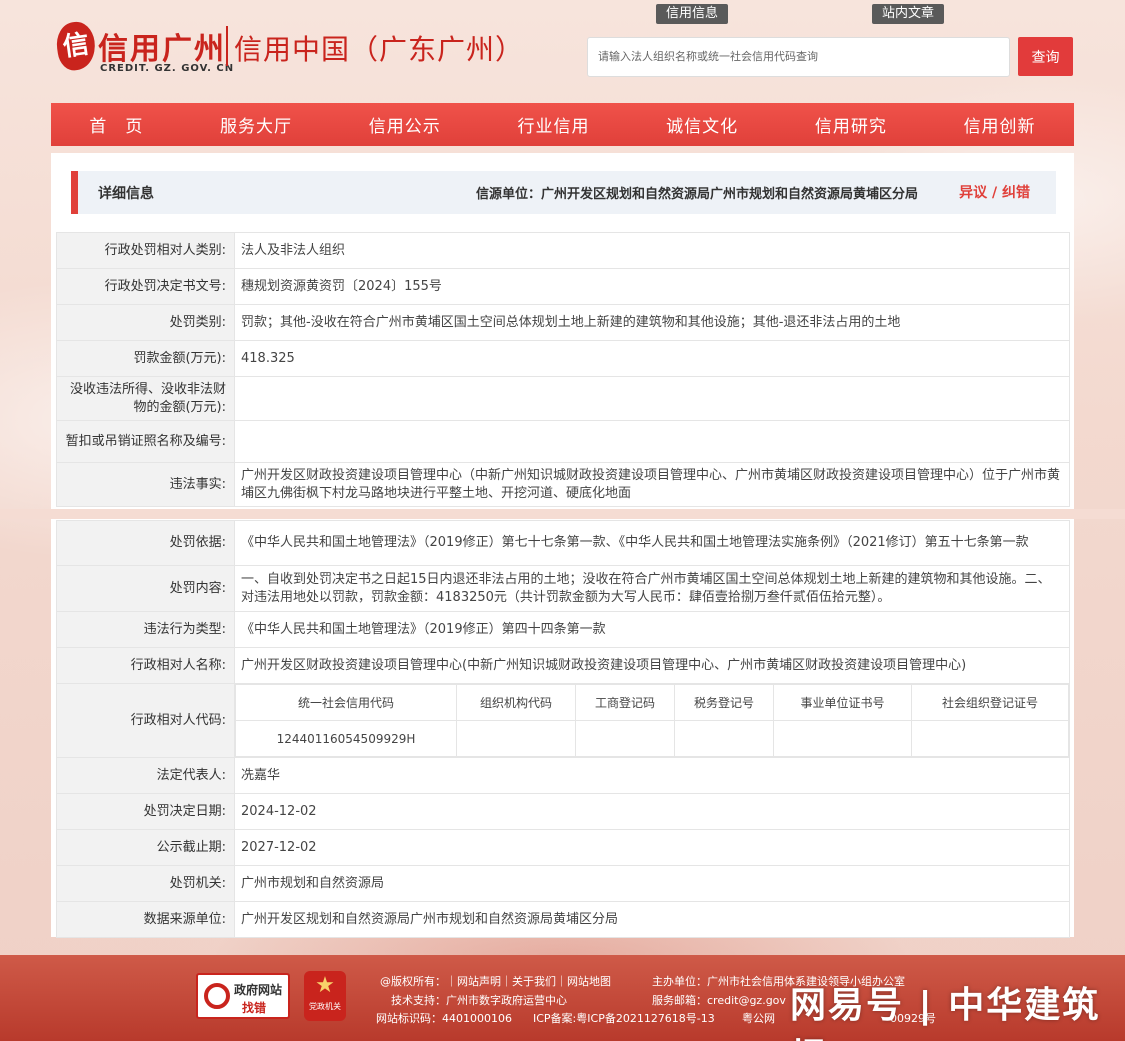 The height and width of the screenshot is (1041, 1125). I want to click on table-row: 处罚机关: 广州市规划和自然资源局, so click(563, 883).